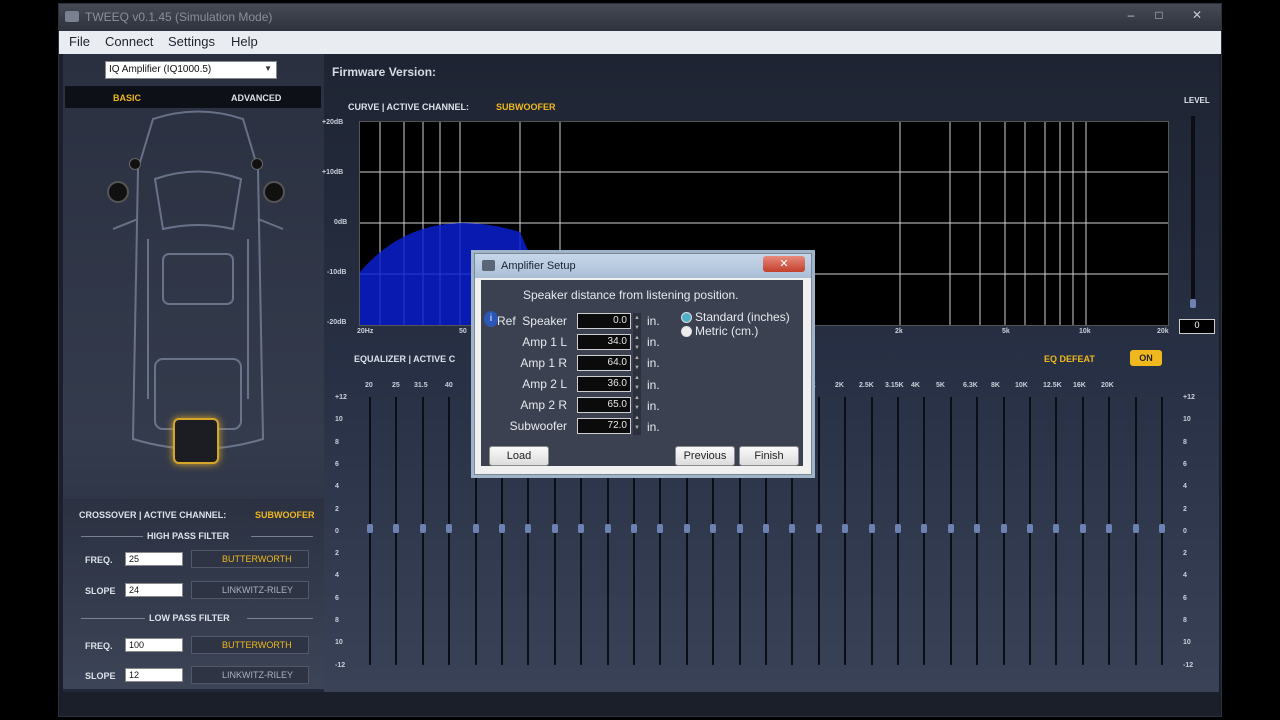 The width and height of the screenshot is (1280, 720). Describe the element at coordinates (1197, 15) in the screenshot. I see `close-icon: ✕` at that location.